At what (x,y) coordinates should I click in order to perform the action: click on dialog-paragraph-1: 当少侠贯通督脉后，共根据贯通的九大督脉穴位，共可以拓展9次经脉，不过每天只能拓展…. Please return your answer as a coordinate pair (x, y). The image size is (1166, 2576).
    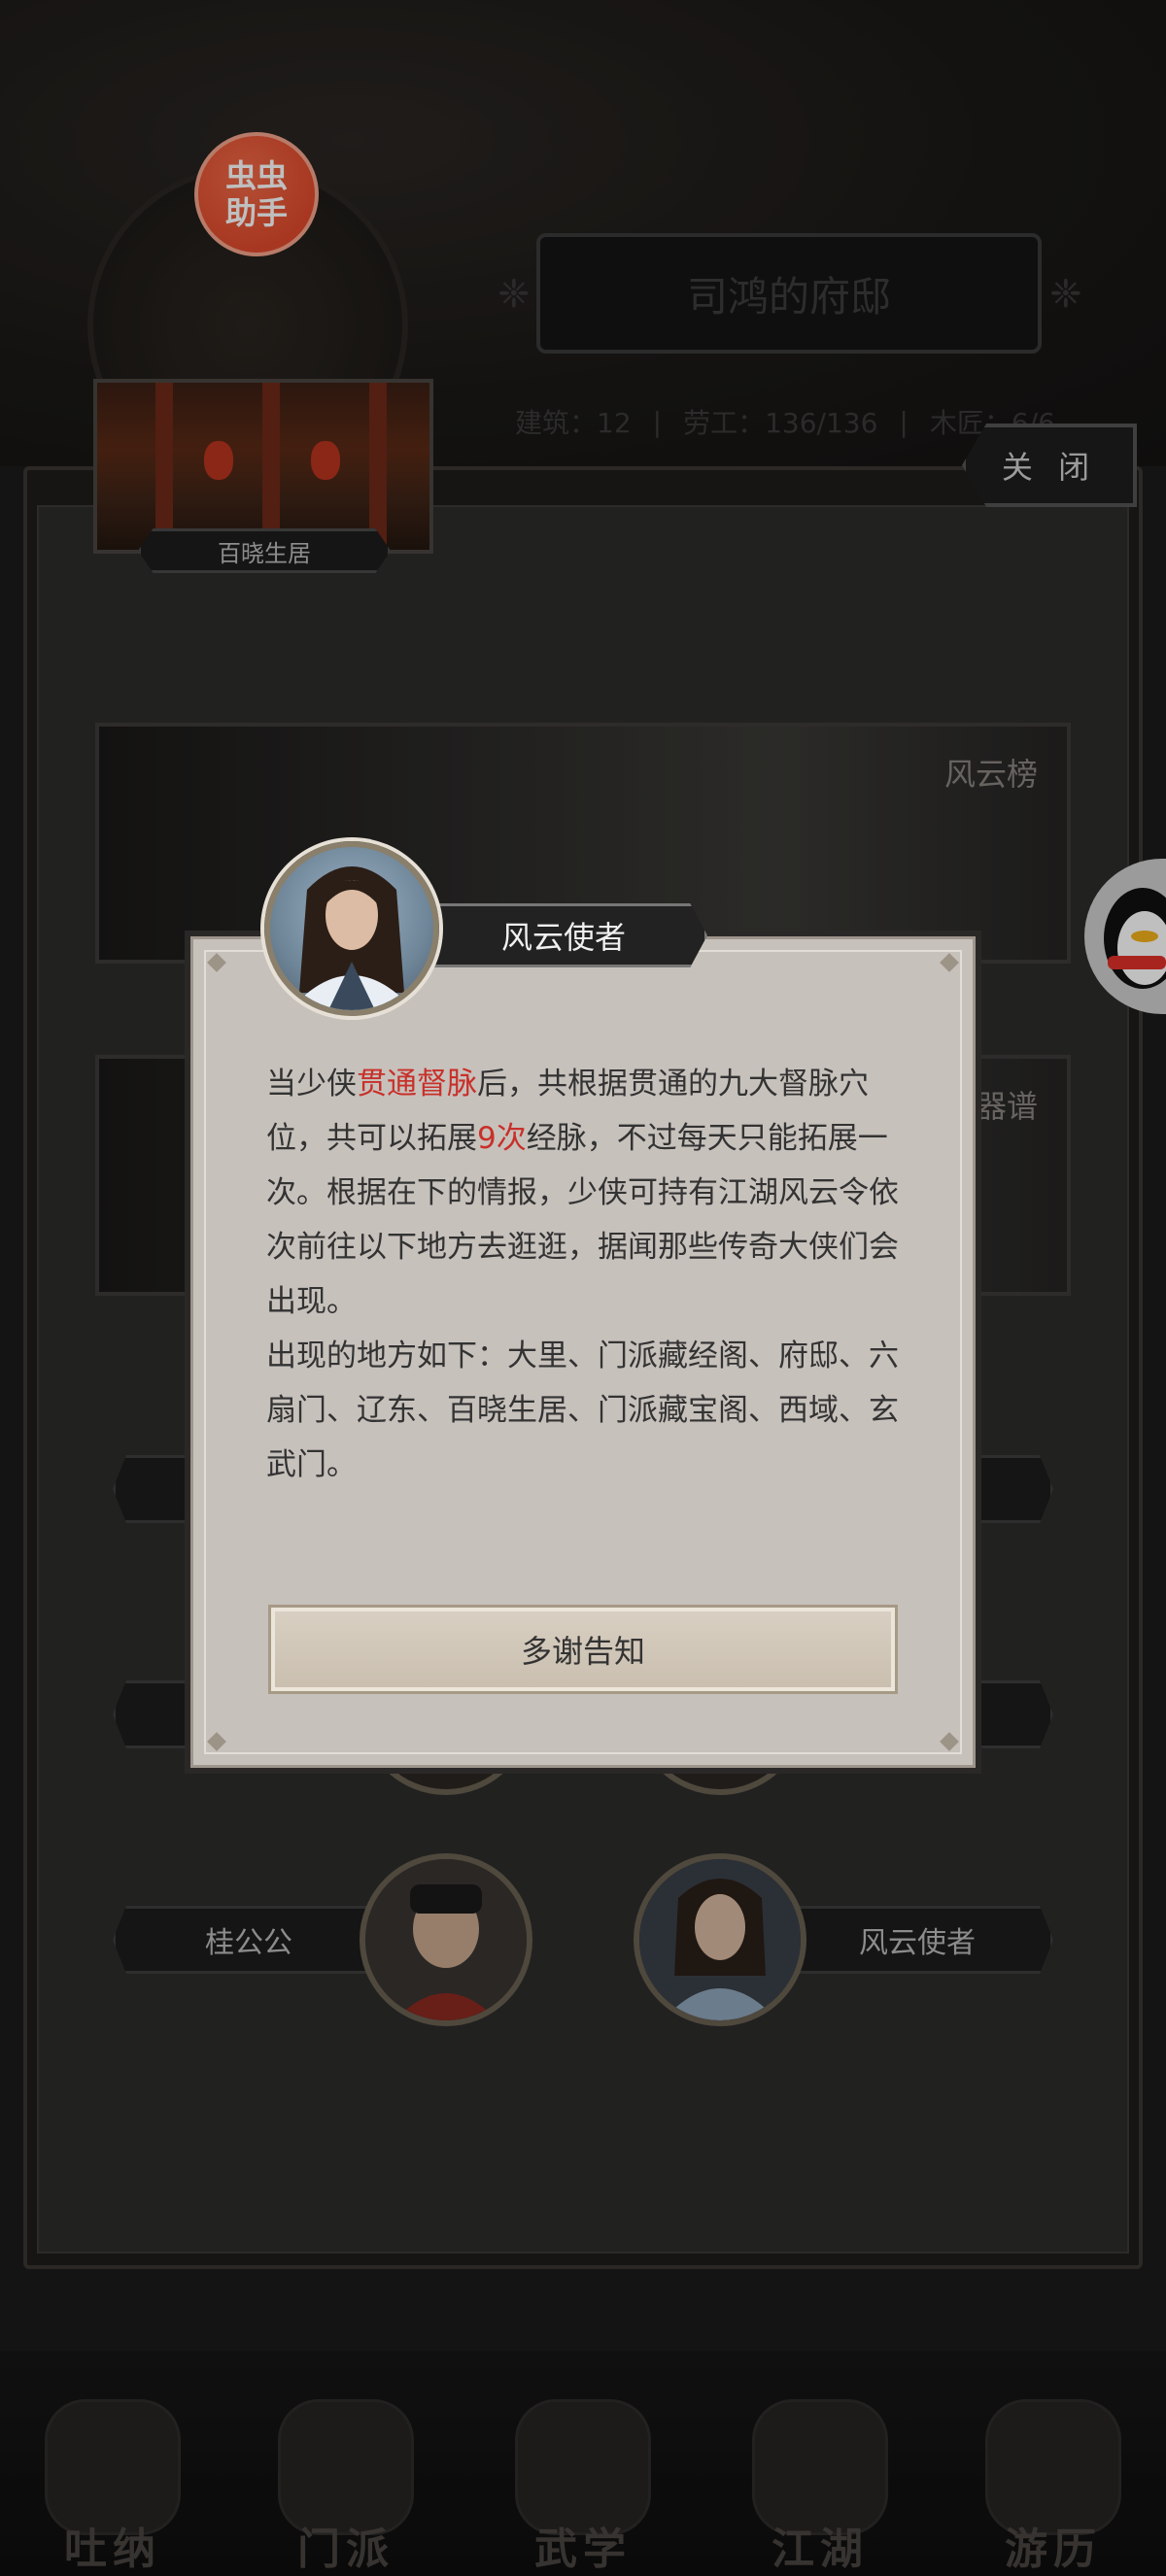
    Looking at the image, I should click on (587, 1193).